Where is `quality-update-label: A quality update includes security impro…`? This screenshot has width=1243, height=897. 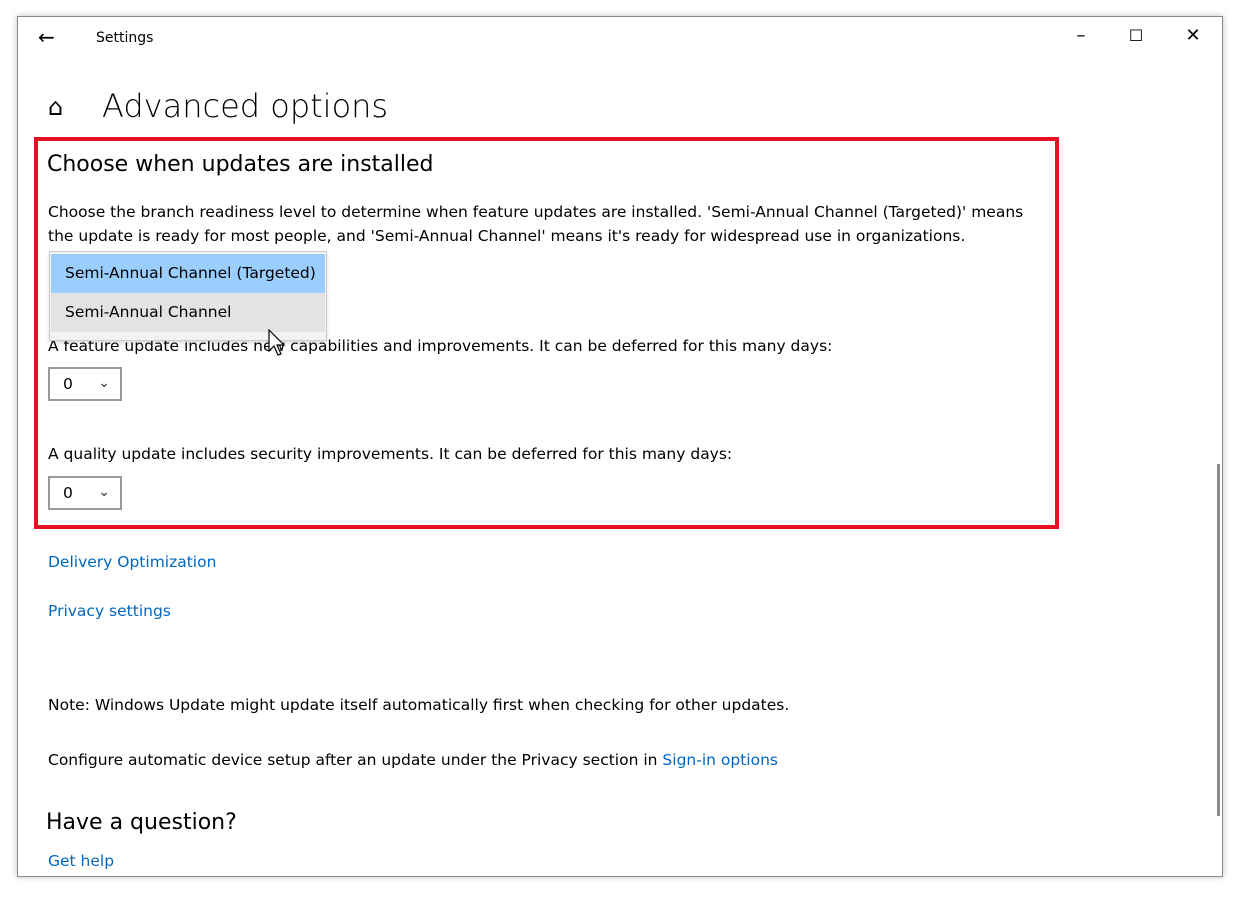
quality-update-label: A quality update includes security impro… is located at coordinates (390, 454).